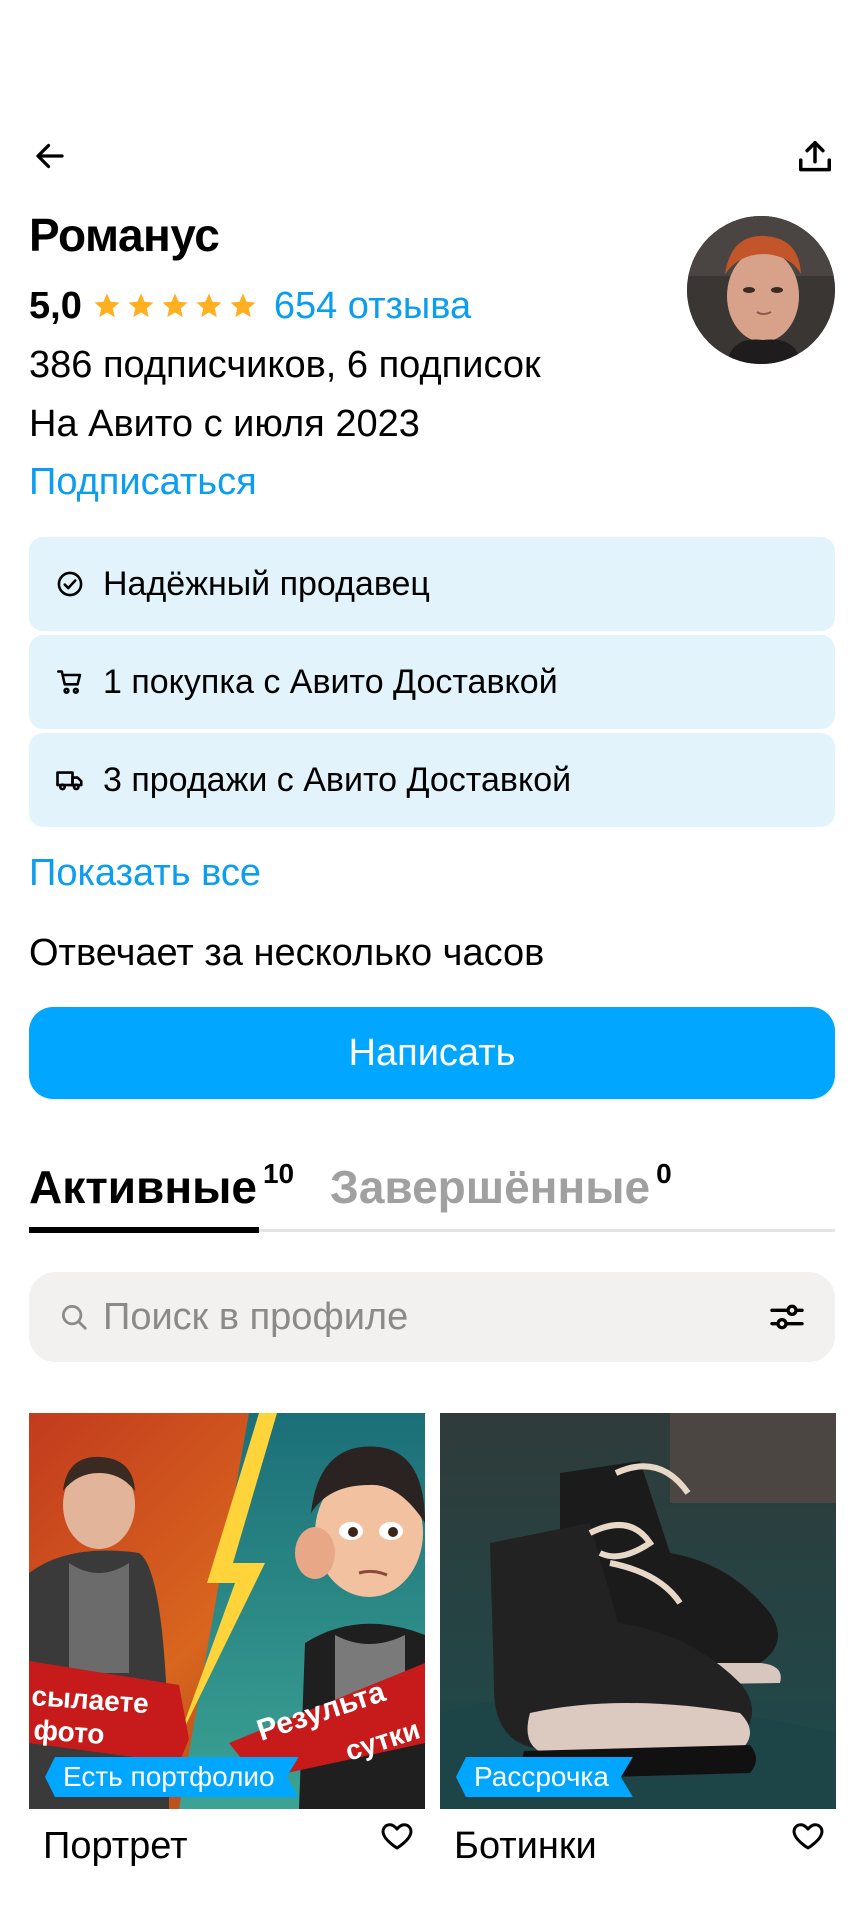 This screenshot has height=1920, width=864. I want to click on listing-tag: Есть портфолио, so click(172, 1777).